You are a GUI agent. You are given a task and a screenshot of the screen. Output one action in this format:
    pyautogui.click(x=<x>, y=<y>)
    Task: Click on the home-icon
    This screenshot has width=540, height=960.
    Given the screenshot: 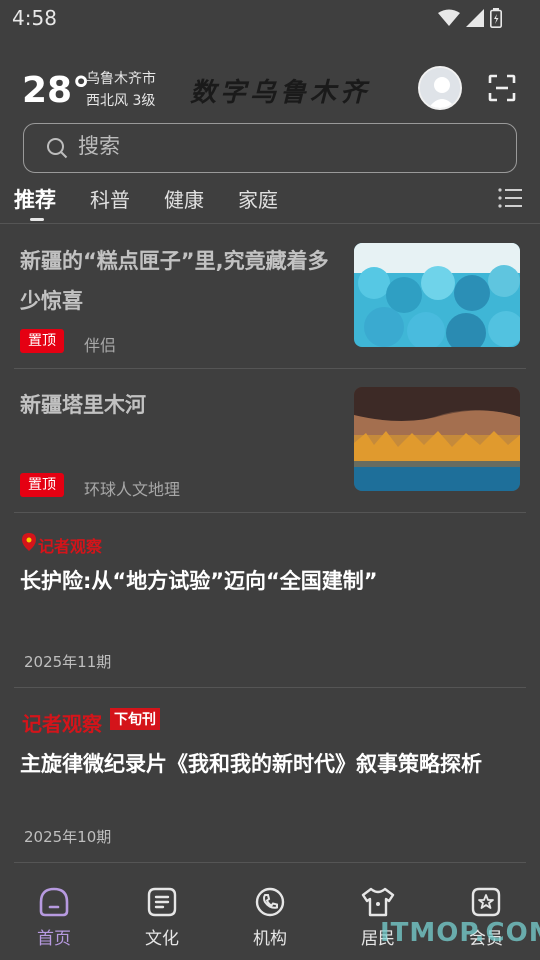 What is the action you would take?
    pyautogui.click(x=54, y=902)
    